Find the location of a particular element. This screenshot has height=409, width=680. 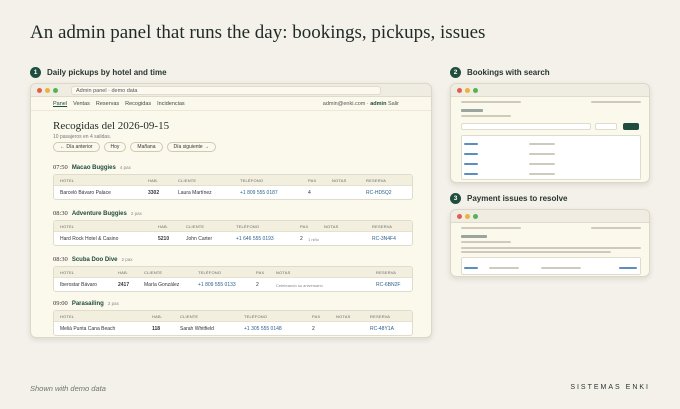

step-title: Daily pickups by hotel and time is located at coordinates (107, 72).